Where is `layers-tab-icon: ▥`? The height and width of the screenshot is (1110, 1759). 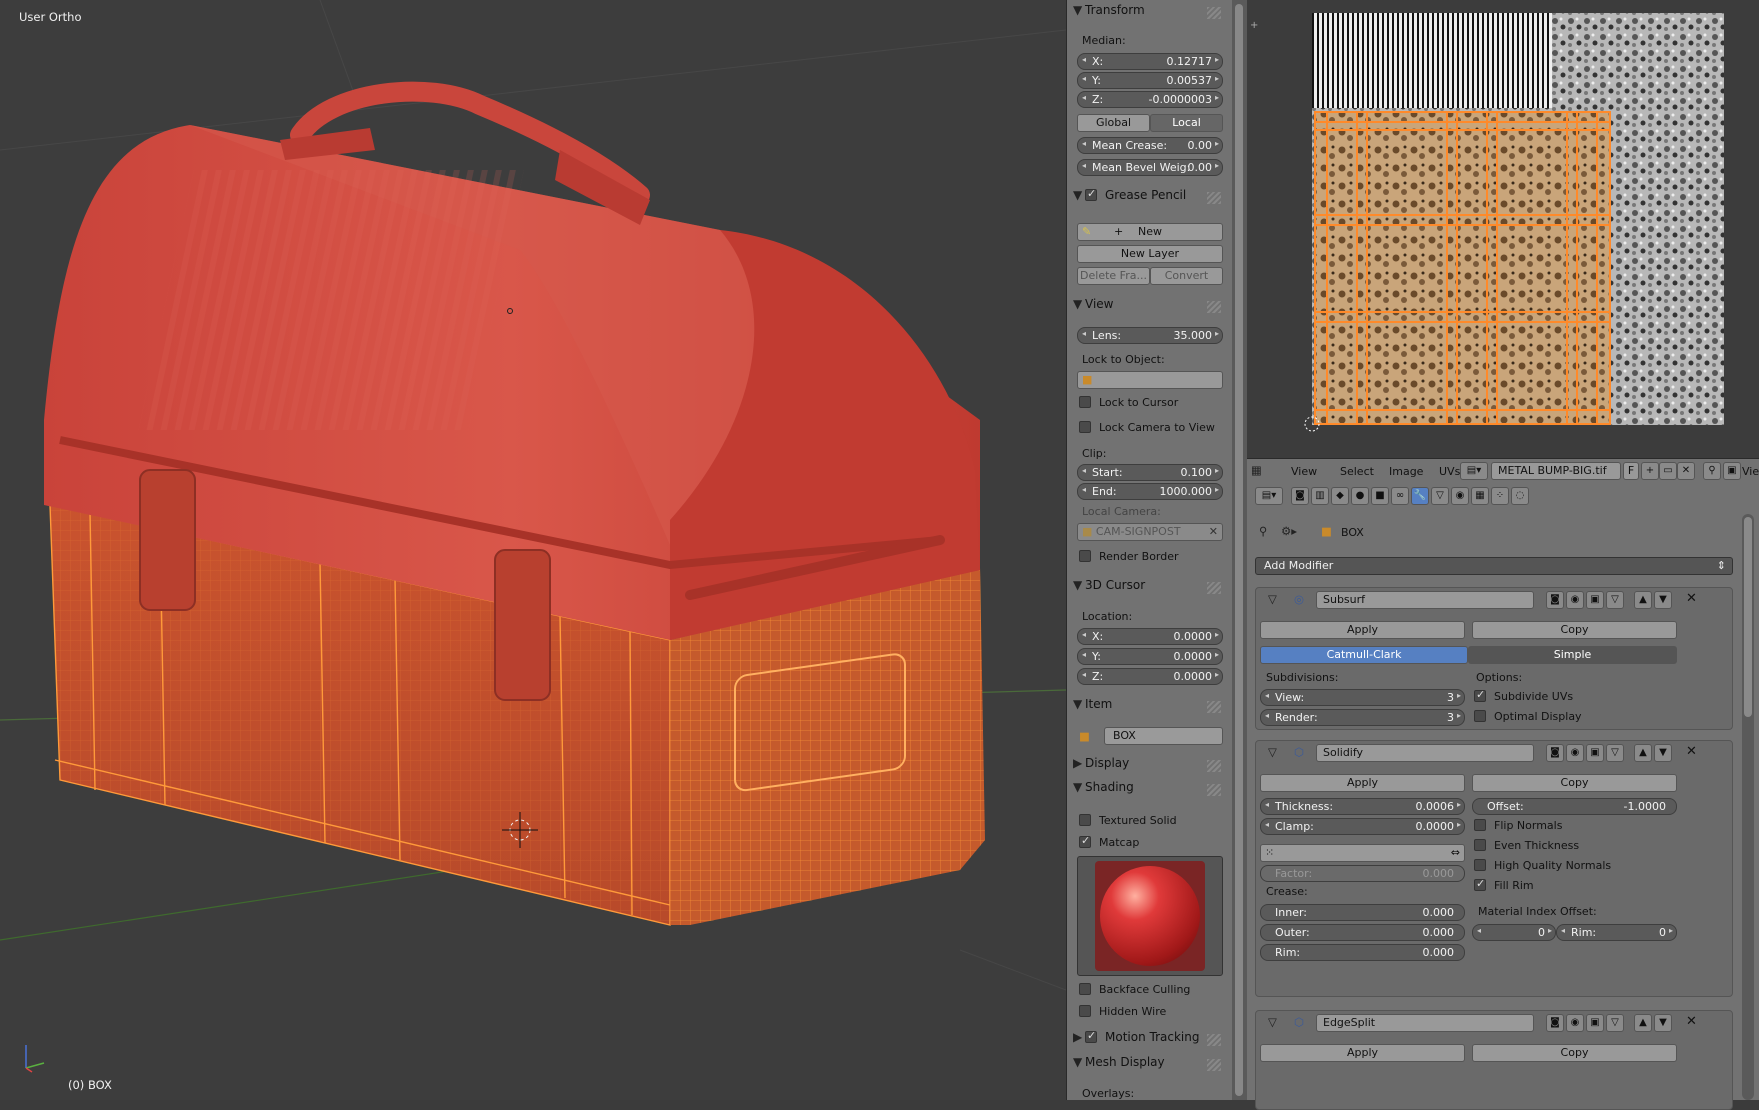
layers-tab-icon: ▥ is located at coordinates (1320, 496).